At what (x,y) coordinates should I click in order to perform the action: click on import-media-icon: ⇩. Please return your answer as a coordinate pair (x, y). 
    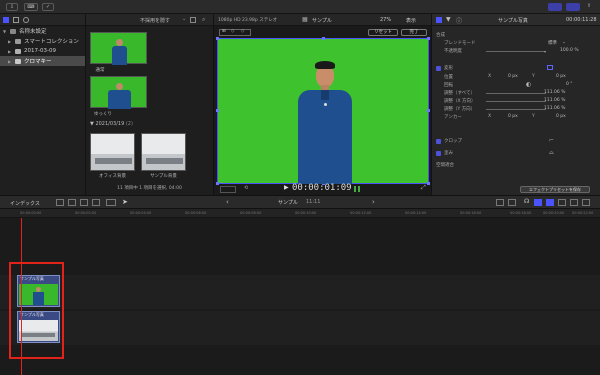
    Looking at the image, I should click on (12, 7).